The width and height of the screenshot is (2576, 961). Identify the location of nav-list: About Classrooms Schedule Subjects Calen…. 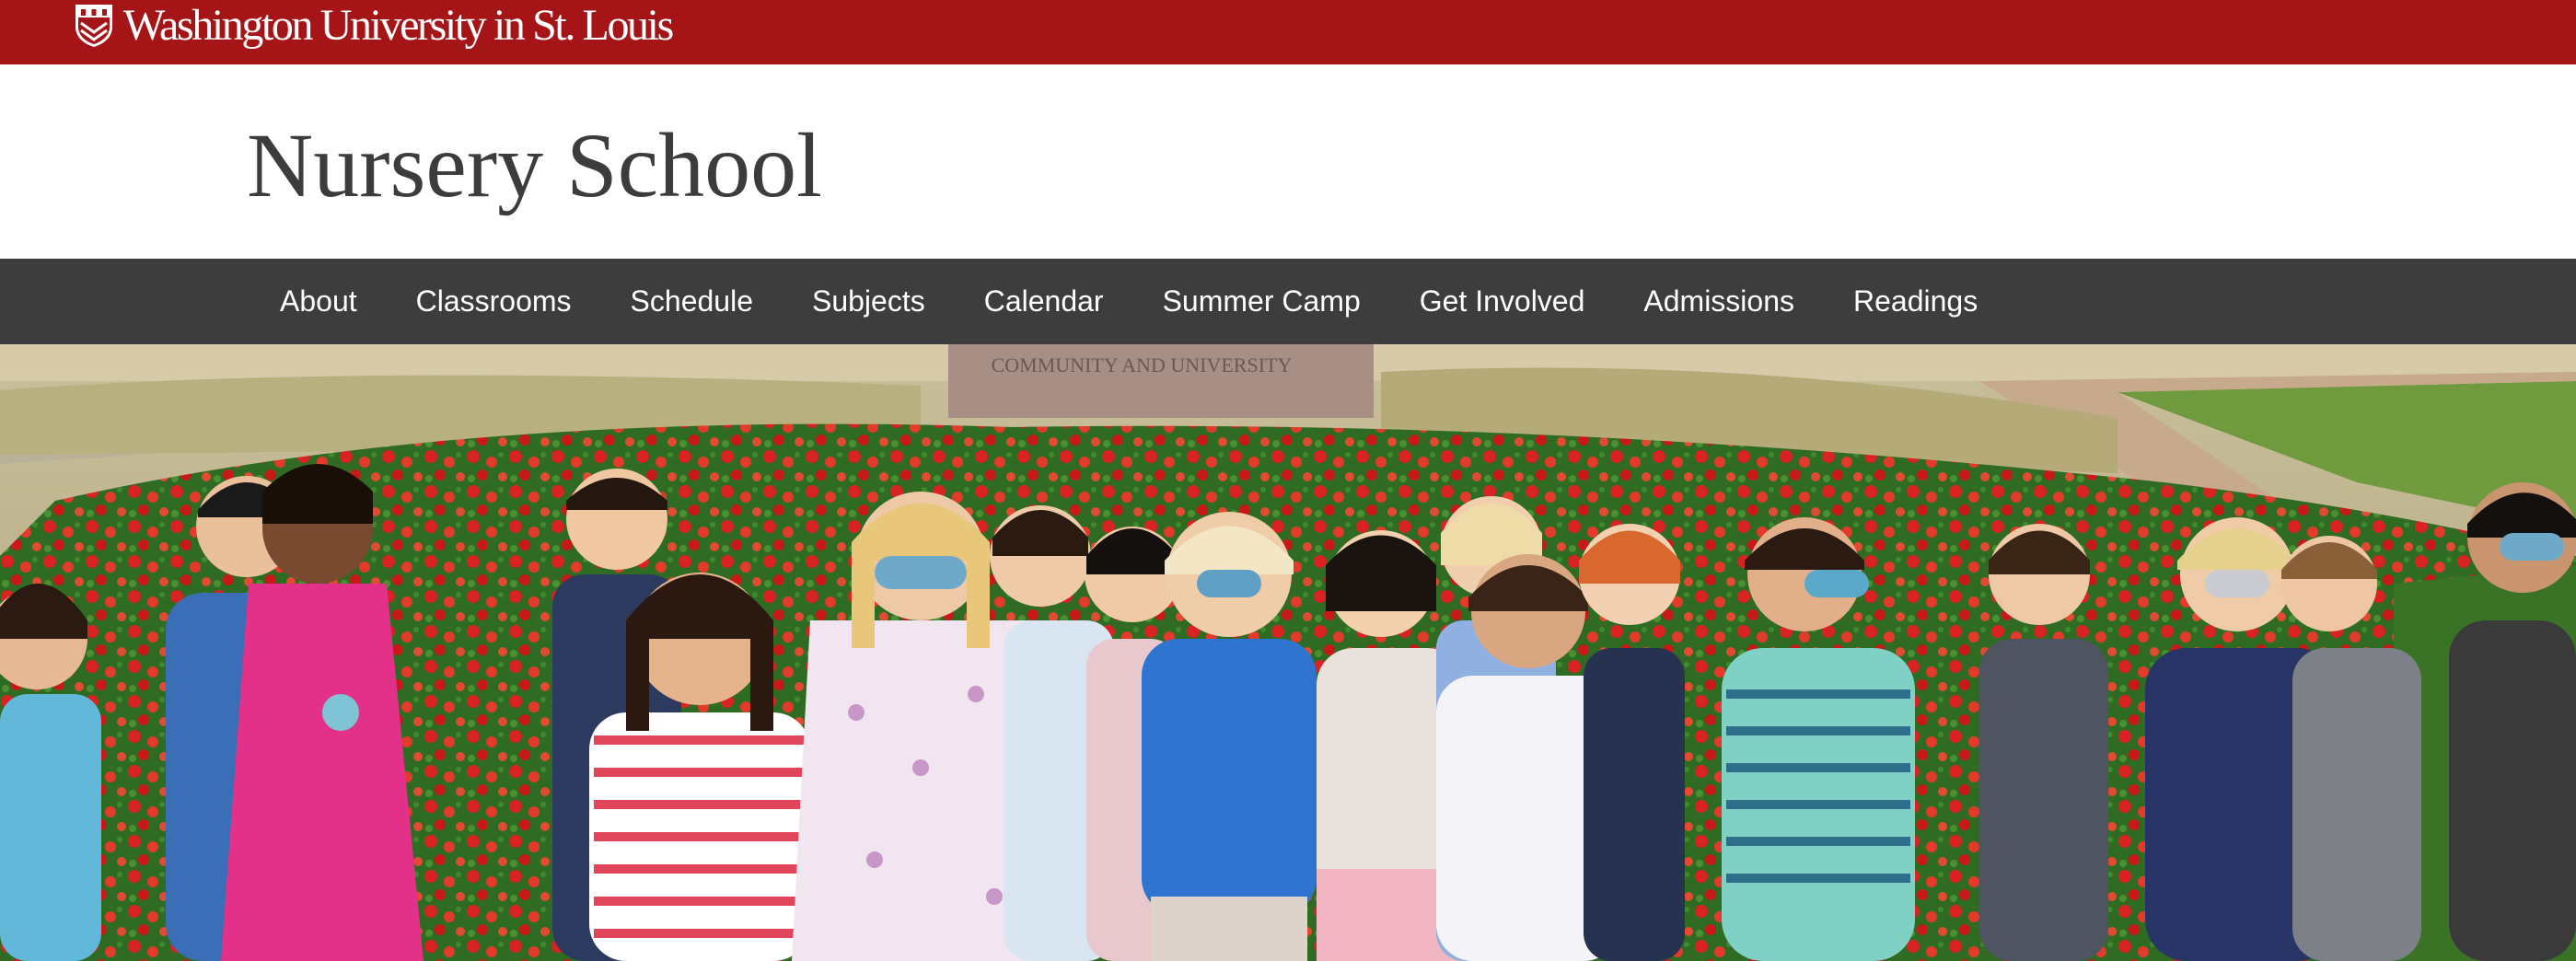
(1128, 301).